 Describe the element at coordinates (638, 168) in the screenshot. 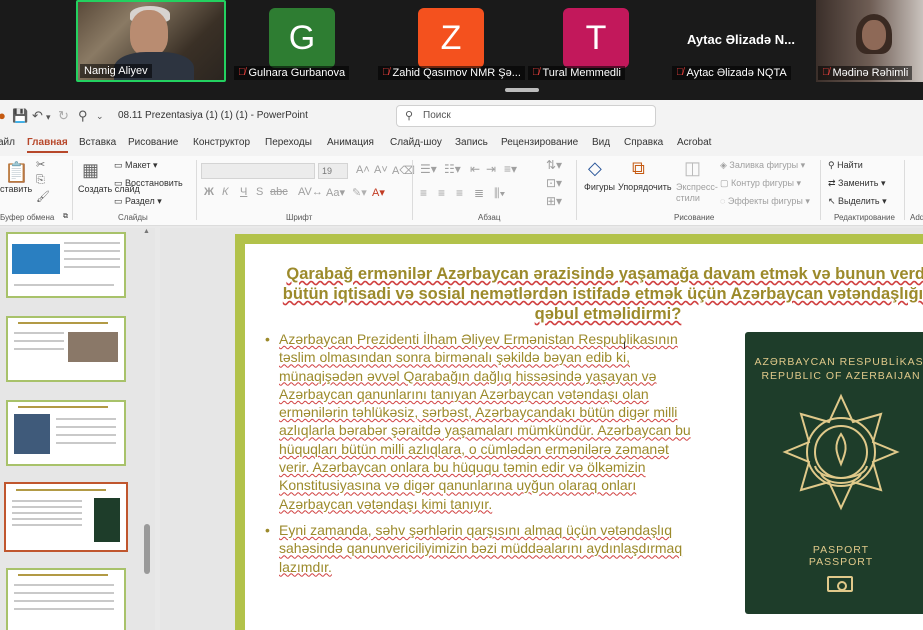

I see `arrange-icon: ⧉` at that location.